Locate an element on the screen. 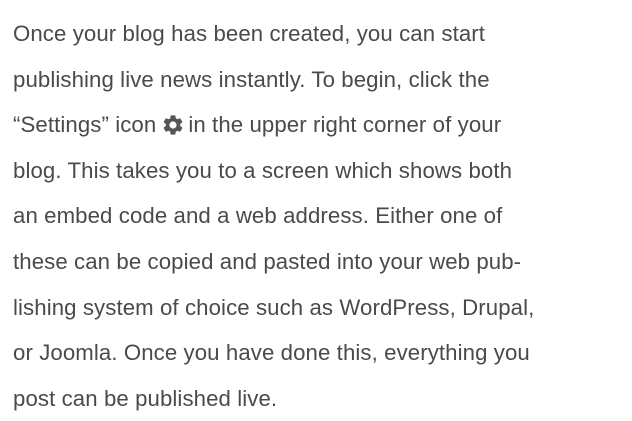 The image size is (632, 421). gear-icon is located at coordinates (173, 125).